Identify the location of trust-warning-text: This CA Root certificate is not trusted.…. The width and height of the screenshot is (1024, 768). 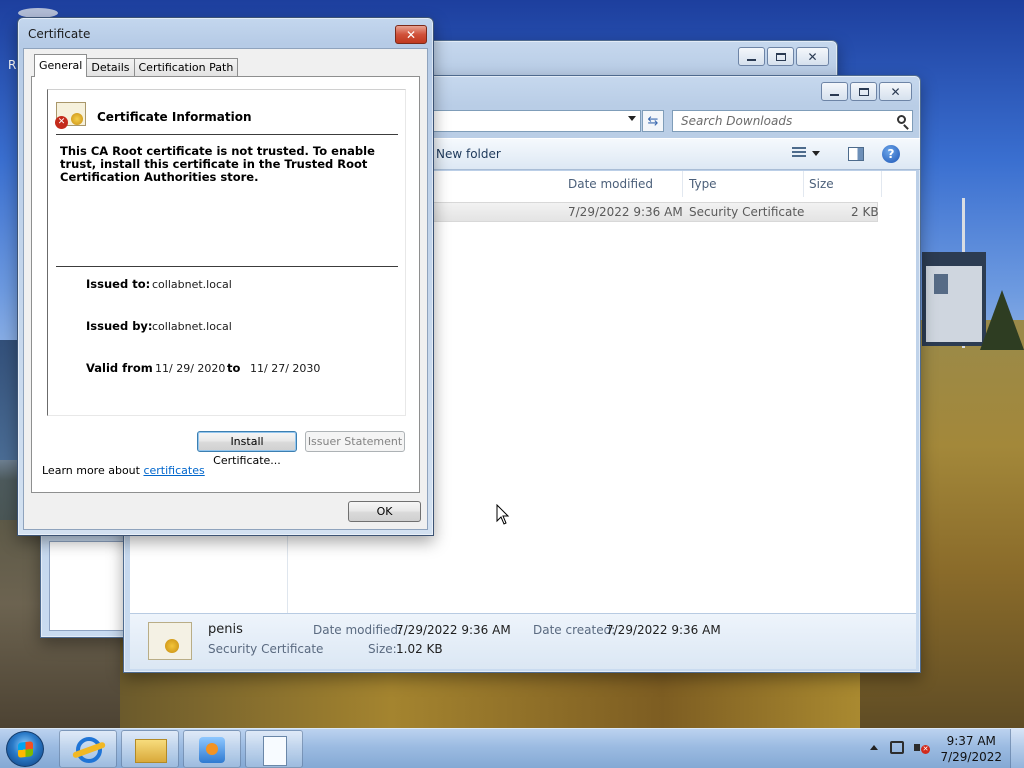
(217, 164).